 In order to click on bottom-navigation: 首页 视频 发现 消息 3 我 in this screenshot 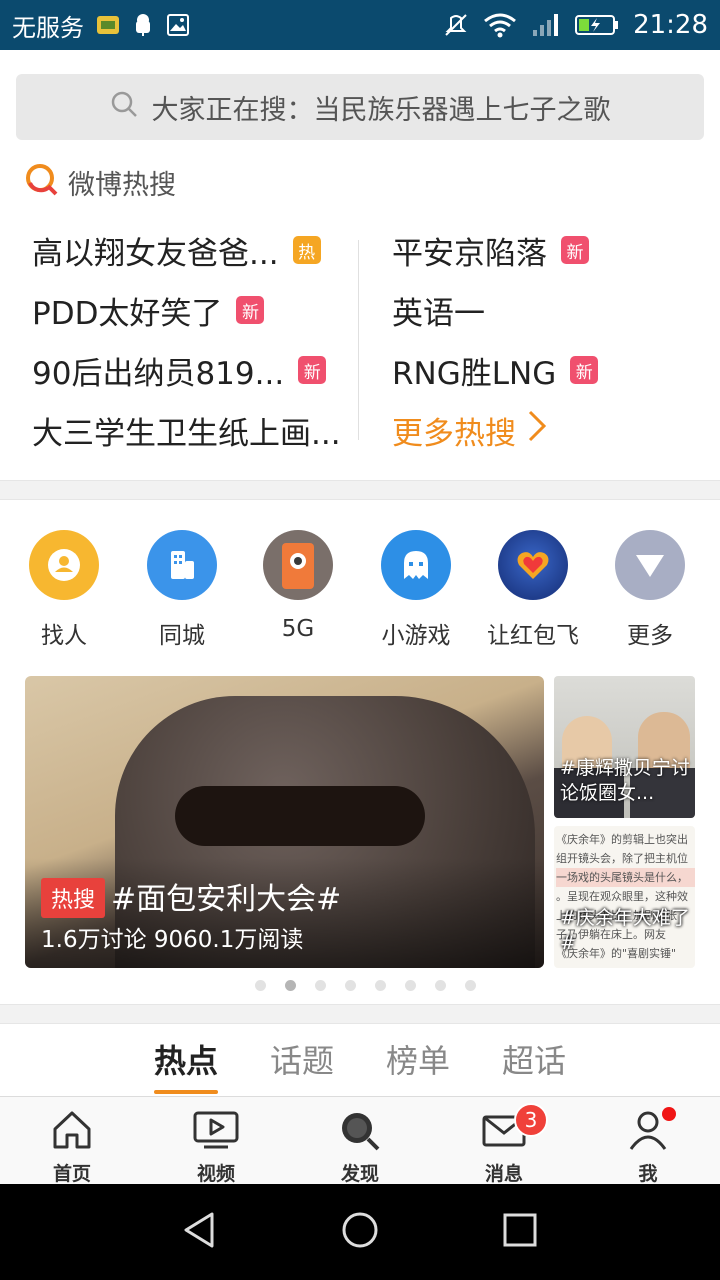, I will do `click(360, 1140)`.